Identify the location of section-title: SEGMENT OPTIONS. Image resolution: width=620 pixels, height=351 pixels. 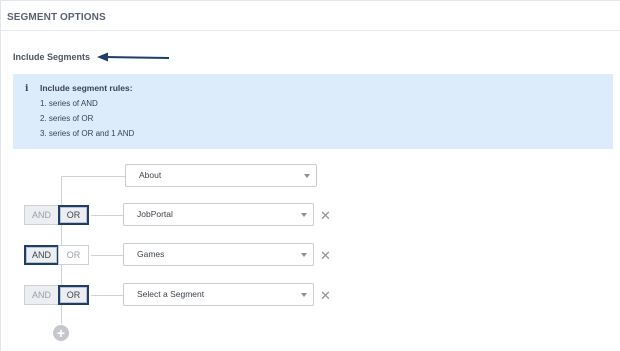
(56, 17).